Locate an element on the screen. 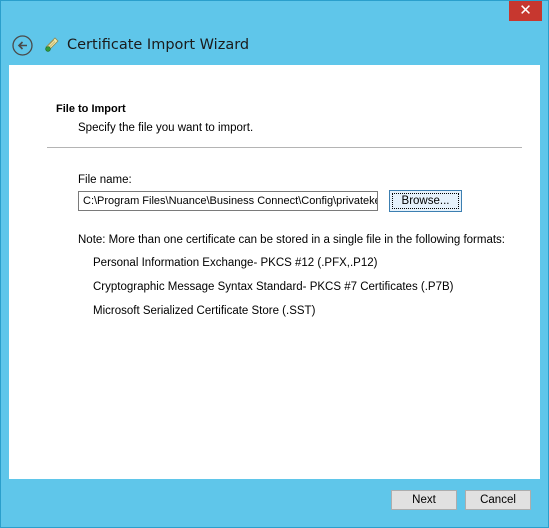  section-description: Specify the file you want to import. is located at coordinates (166, 128).